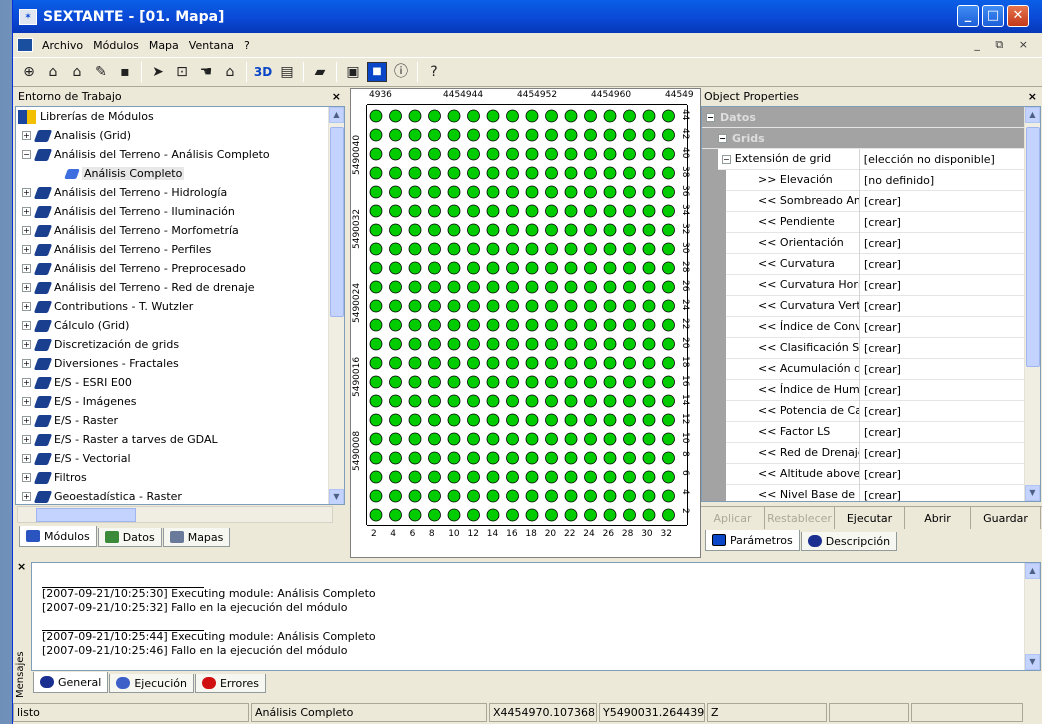  What do you see at coordinates (863, 432) in the screenshot?
I see `property-row: << Factor LS [crear]` at bounding box center [863, 432].